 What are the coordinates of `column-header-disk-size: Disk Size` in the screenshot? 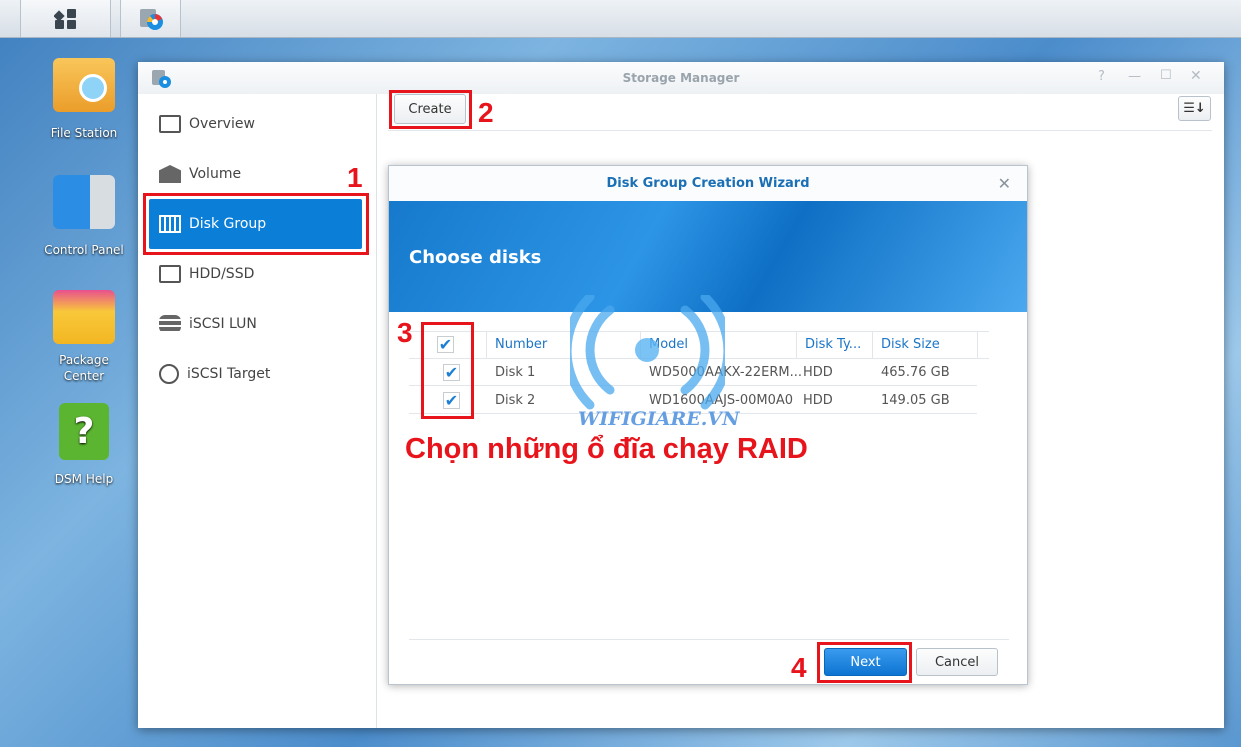 It's located at (925, 344).